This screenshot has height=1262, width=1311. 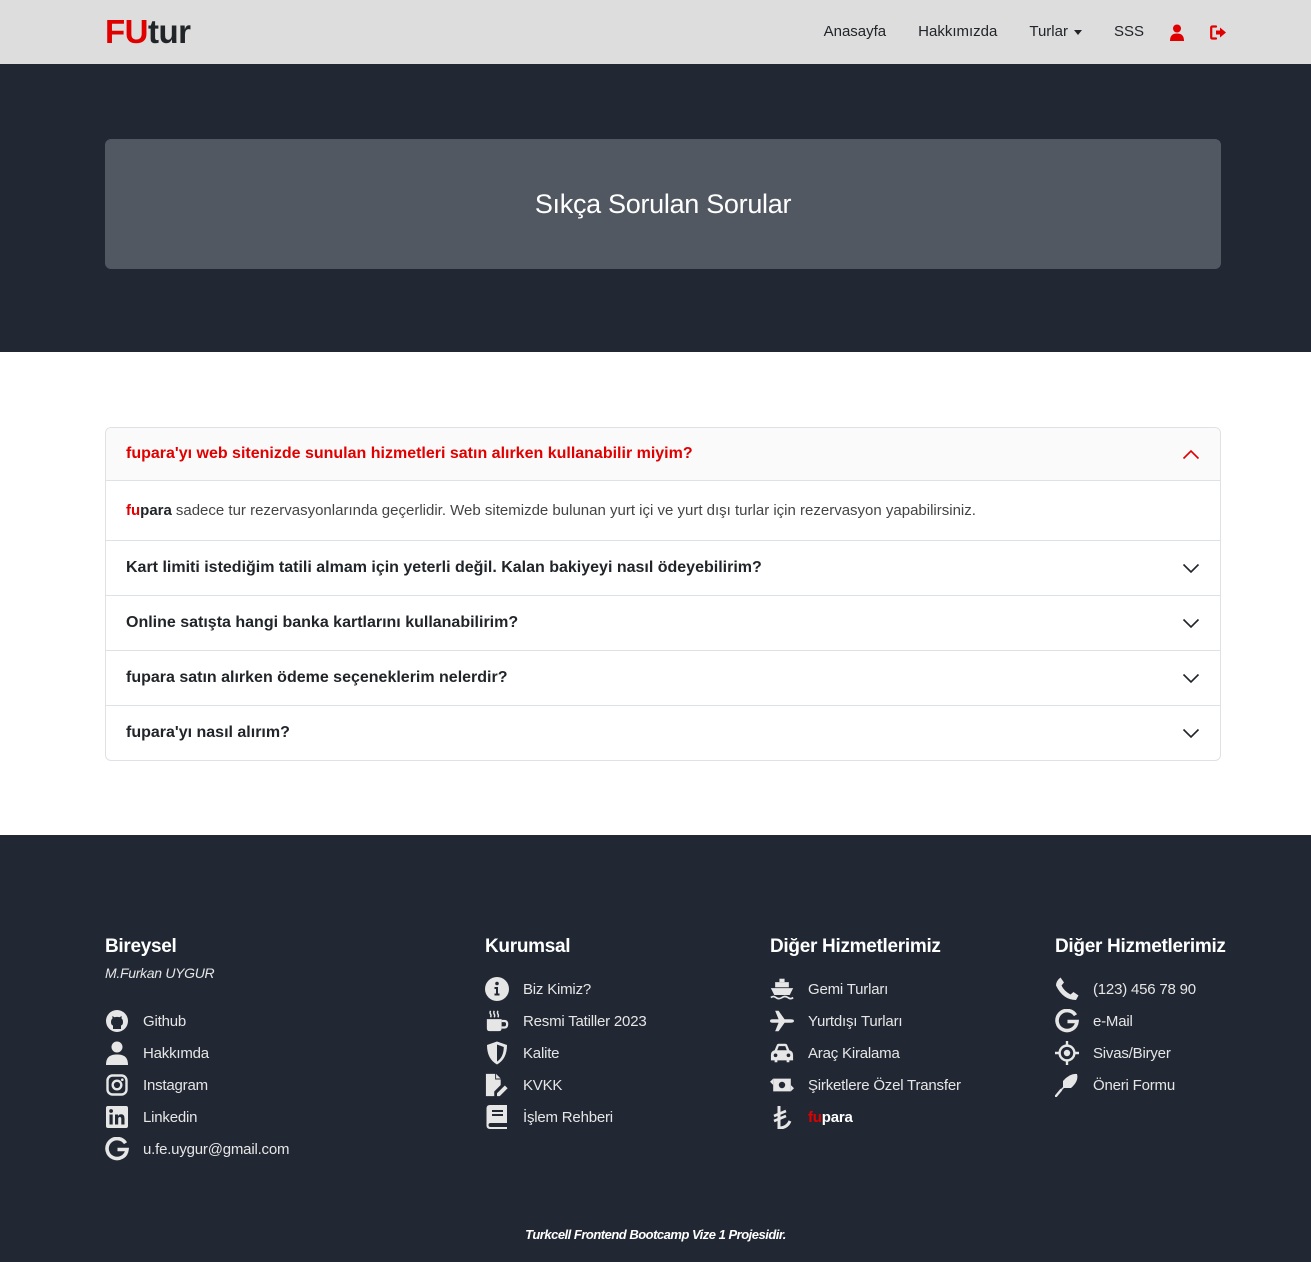 I want to click on faq-item: fupara'yı nasıl alırım?, so click(x=663, y=732).